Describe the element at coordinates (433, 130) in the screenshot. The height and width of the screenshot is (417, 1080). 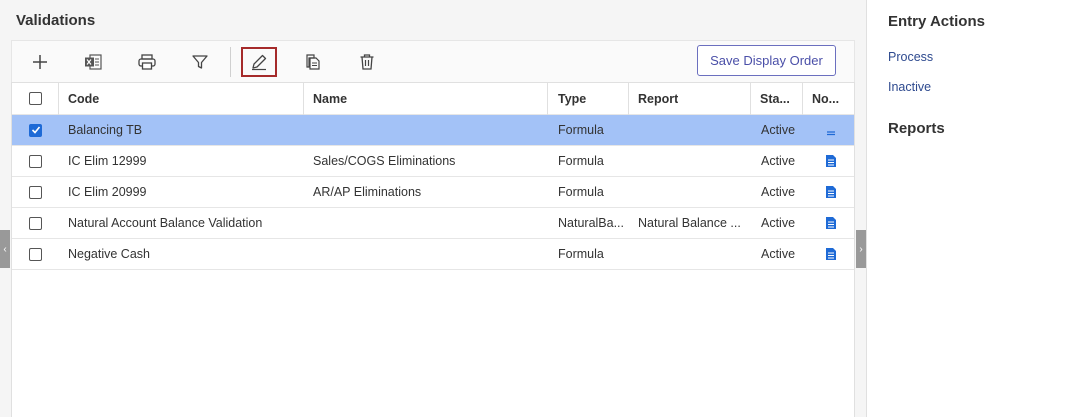
I see `table-row: Balancing TB Formula Active` at that location.